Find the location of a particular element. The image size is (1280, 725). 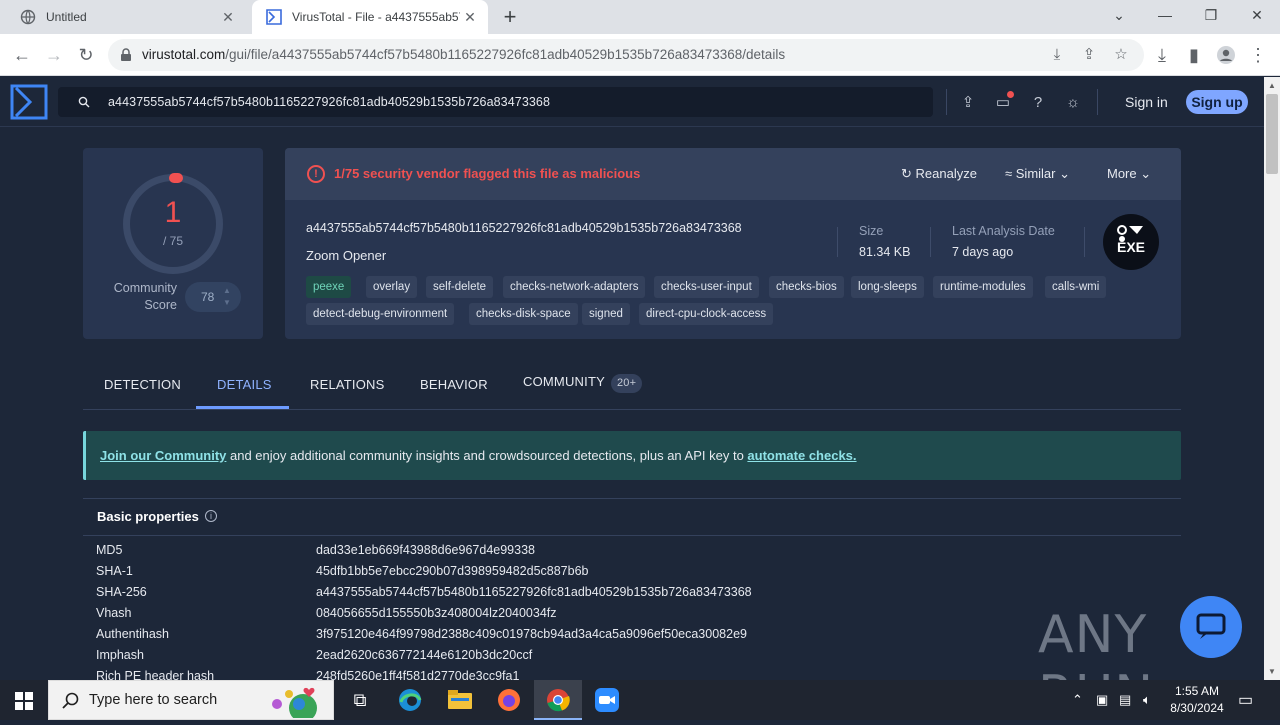

tab-community: COMMUNITY 20+ is located at coordinates (583, 383).